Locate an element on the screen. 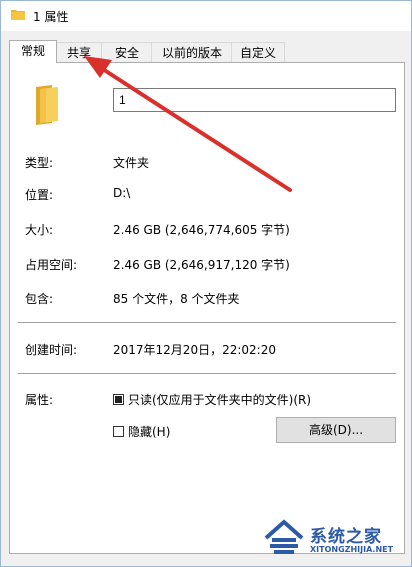 Image resolution: width=412 pixels, height=567 pixels. size-value: 2.46 GB (2,646,774,605 字节) is located at coordinates (201, 230).